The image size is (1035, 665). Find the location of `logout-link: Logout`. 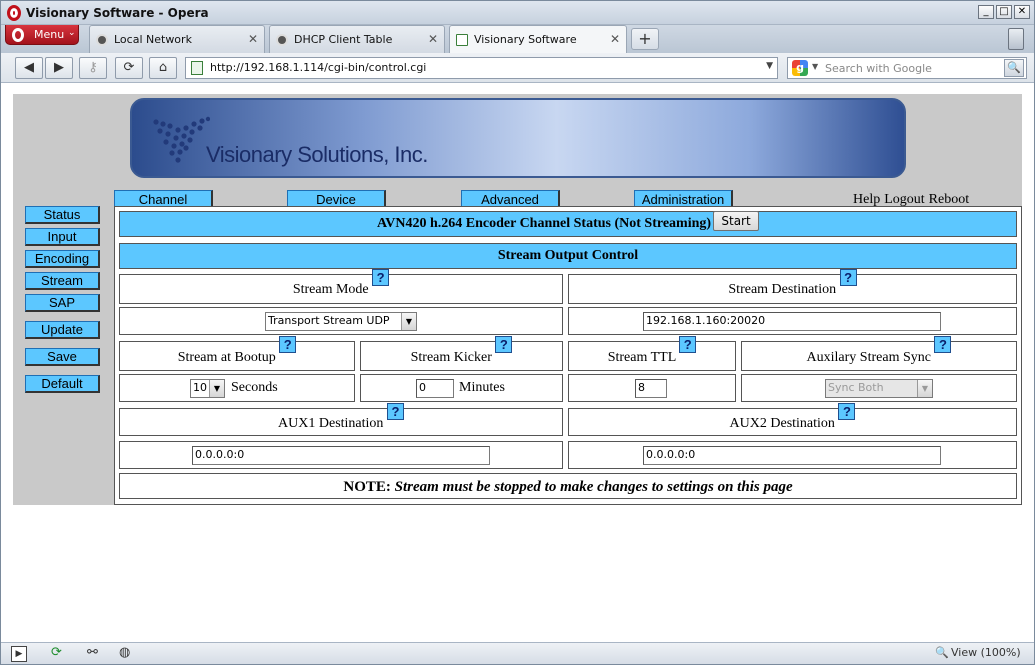

logout-link: Logout is located at coordinates (904, 199).